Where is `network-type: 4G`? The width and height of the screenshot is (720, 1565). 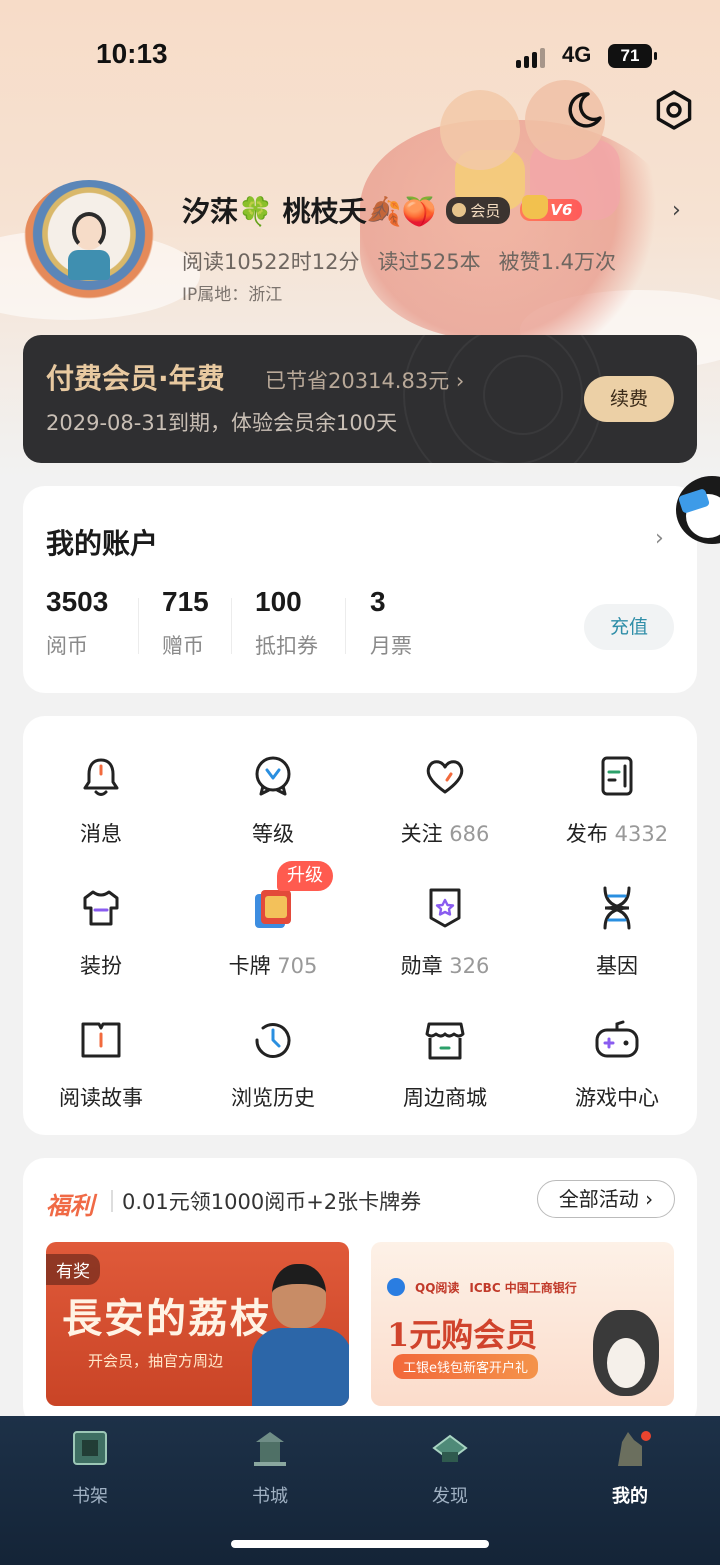
network-type: 4G is located at coordinates (577, 54).